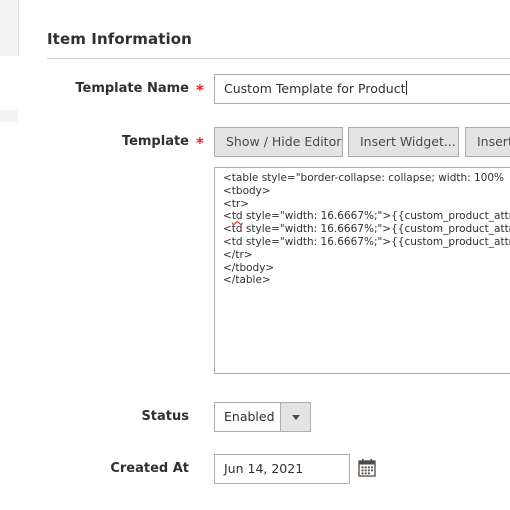  What do you see at coordinates (278, 58) in the screenshot?
I see `section-divider` at bounding box center [278, 58].